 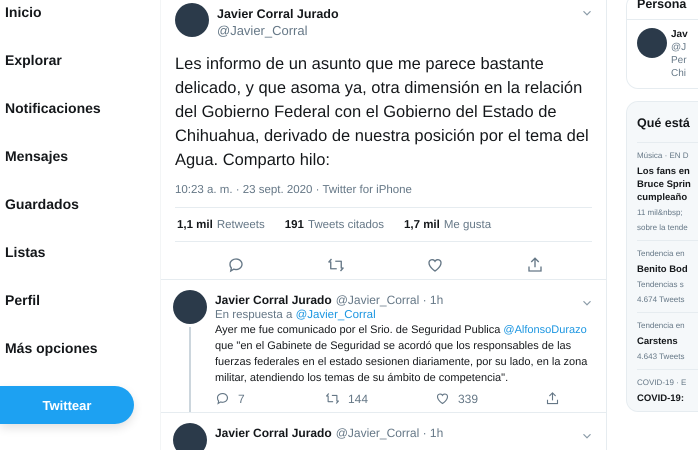 What do you see at coordinates (679, 34) in the screenshot?
I see `person-name: Jav` at bounding box center [679, 34].